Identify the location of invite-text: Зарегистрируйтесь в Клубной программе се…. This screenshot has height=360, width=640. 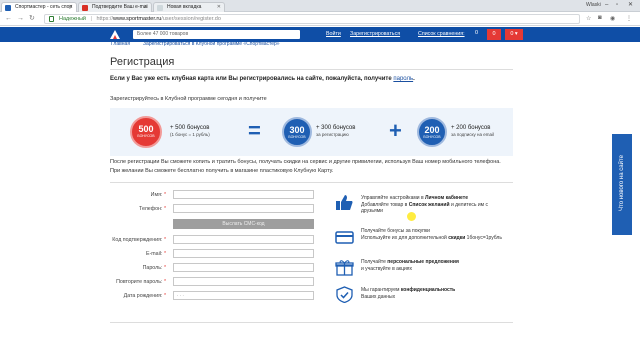
(188, 99).